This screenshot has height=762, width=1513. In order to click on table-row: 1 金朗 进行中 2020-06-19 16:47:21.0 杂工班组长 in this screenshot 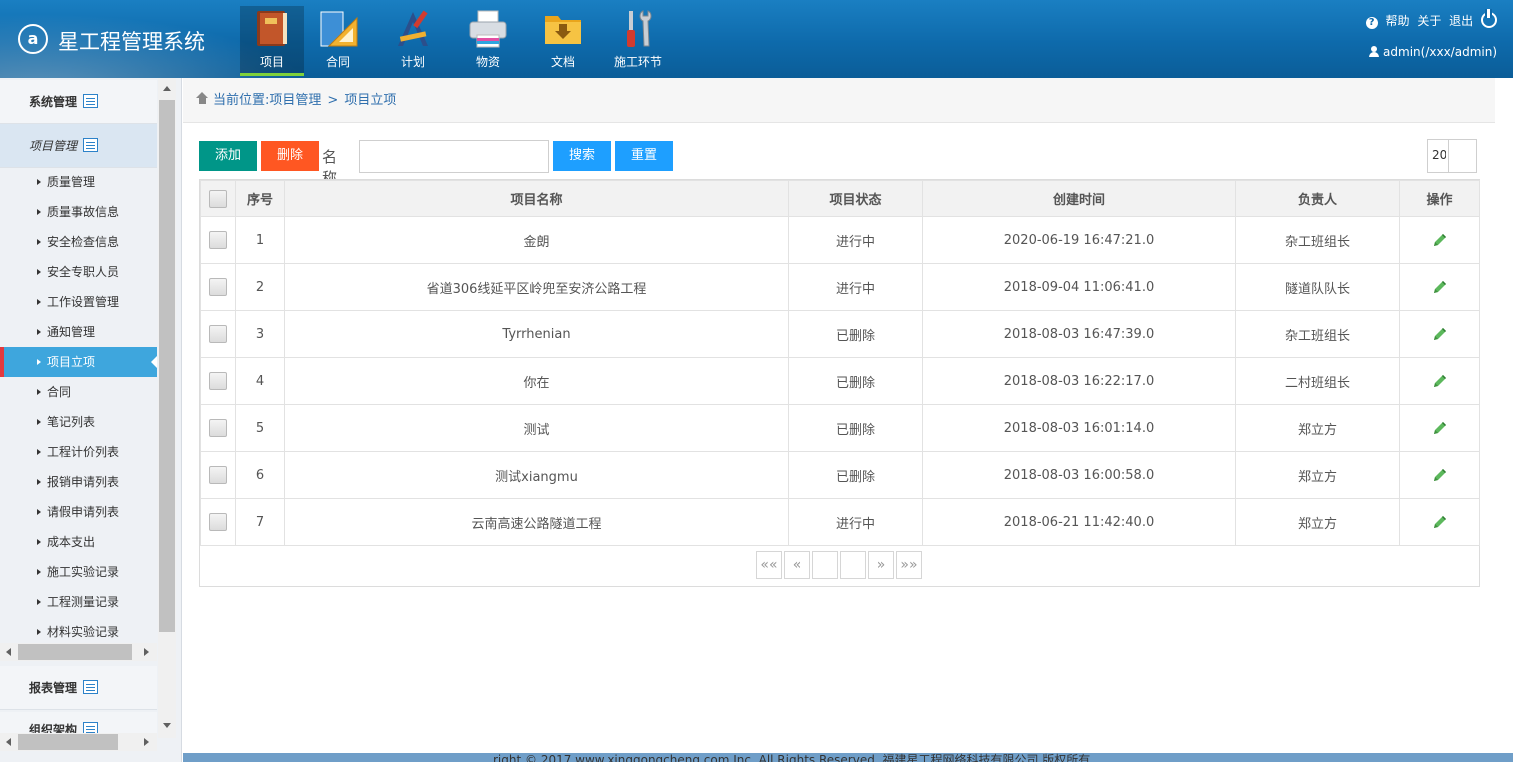, I will do `click(840, 240)`.